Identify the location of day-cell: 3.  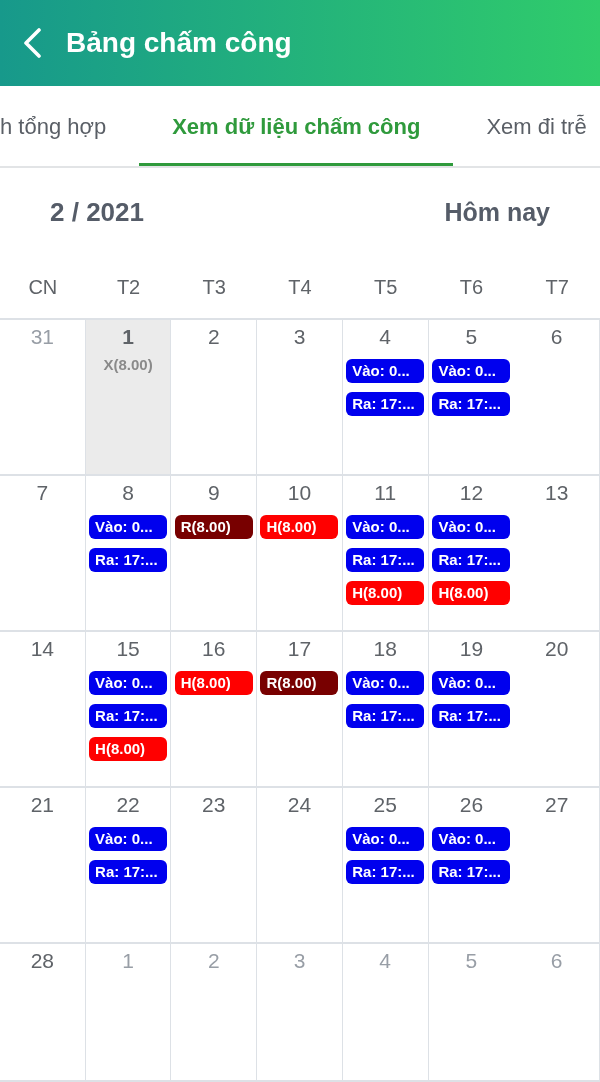
(300, 398).